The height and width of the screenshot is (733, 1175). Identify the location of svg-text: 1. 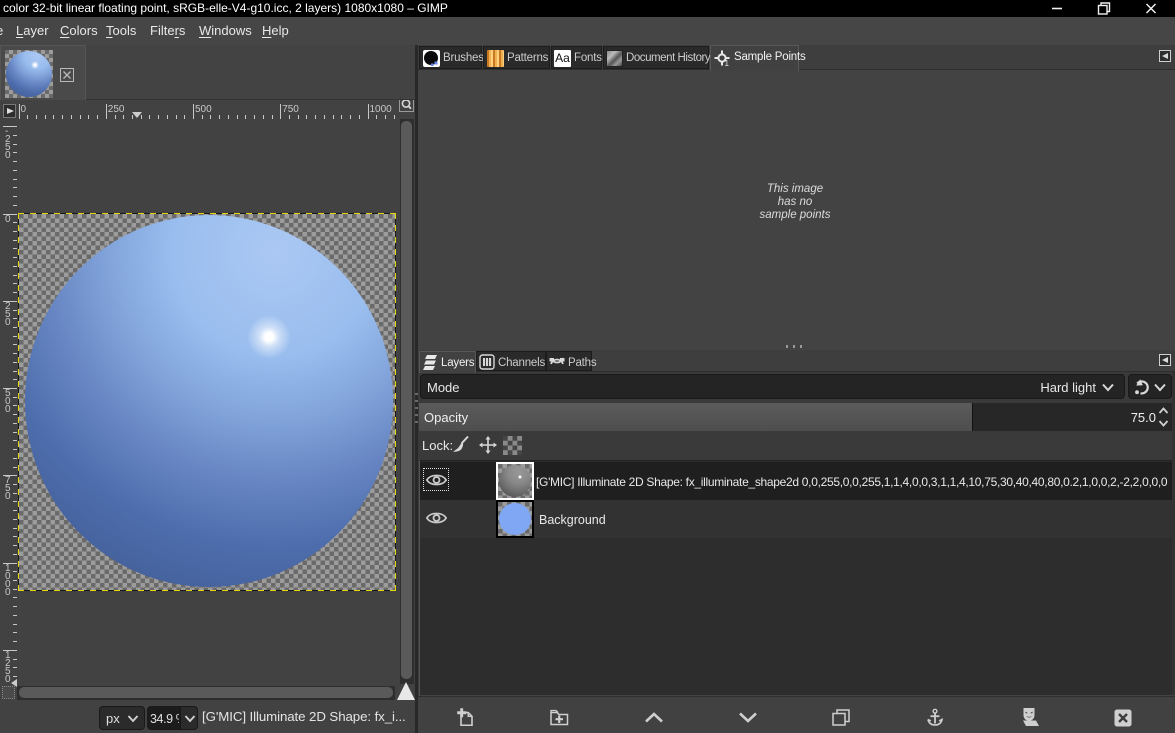
(727, 63).